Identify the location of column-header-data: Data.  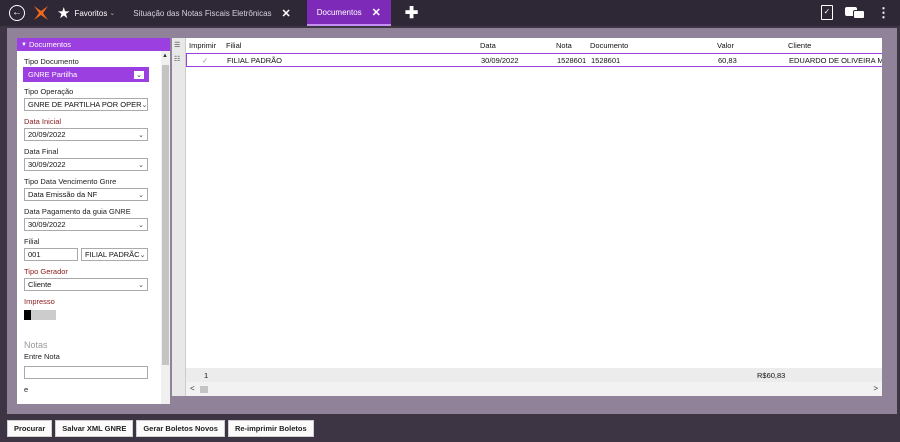
(488, 45).